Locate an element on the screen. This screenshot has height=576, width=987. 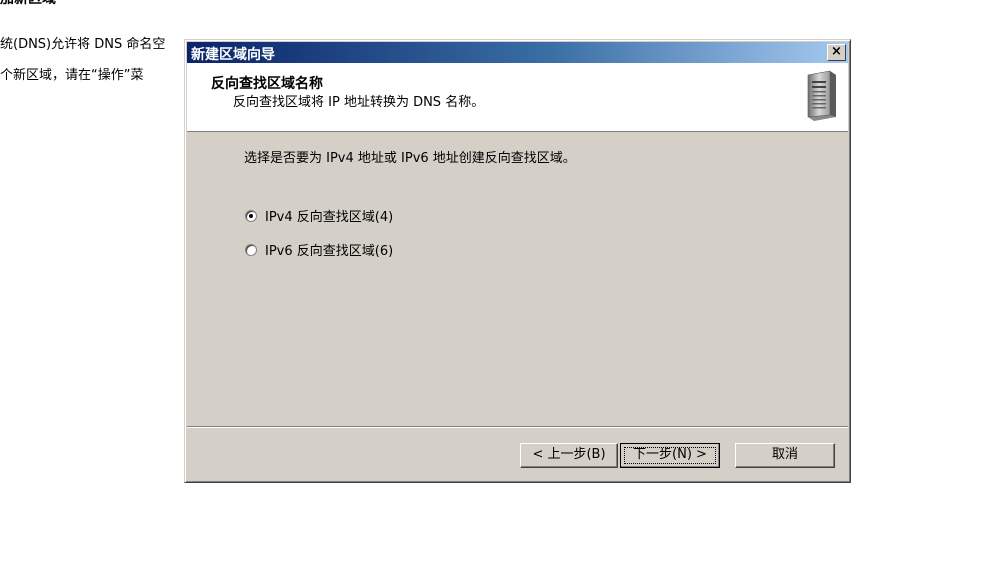
dialog-title: 新建区域向导 is located at coordinates (233, 55).